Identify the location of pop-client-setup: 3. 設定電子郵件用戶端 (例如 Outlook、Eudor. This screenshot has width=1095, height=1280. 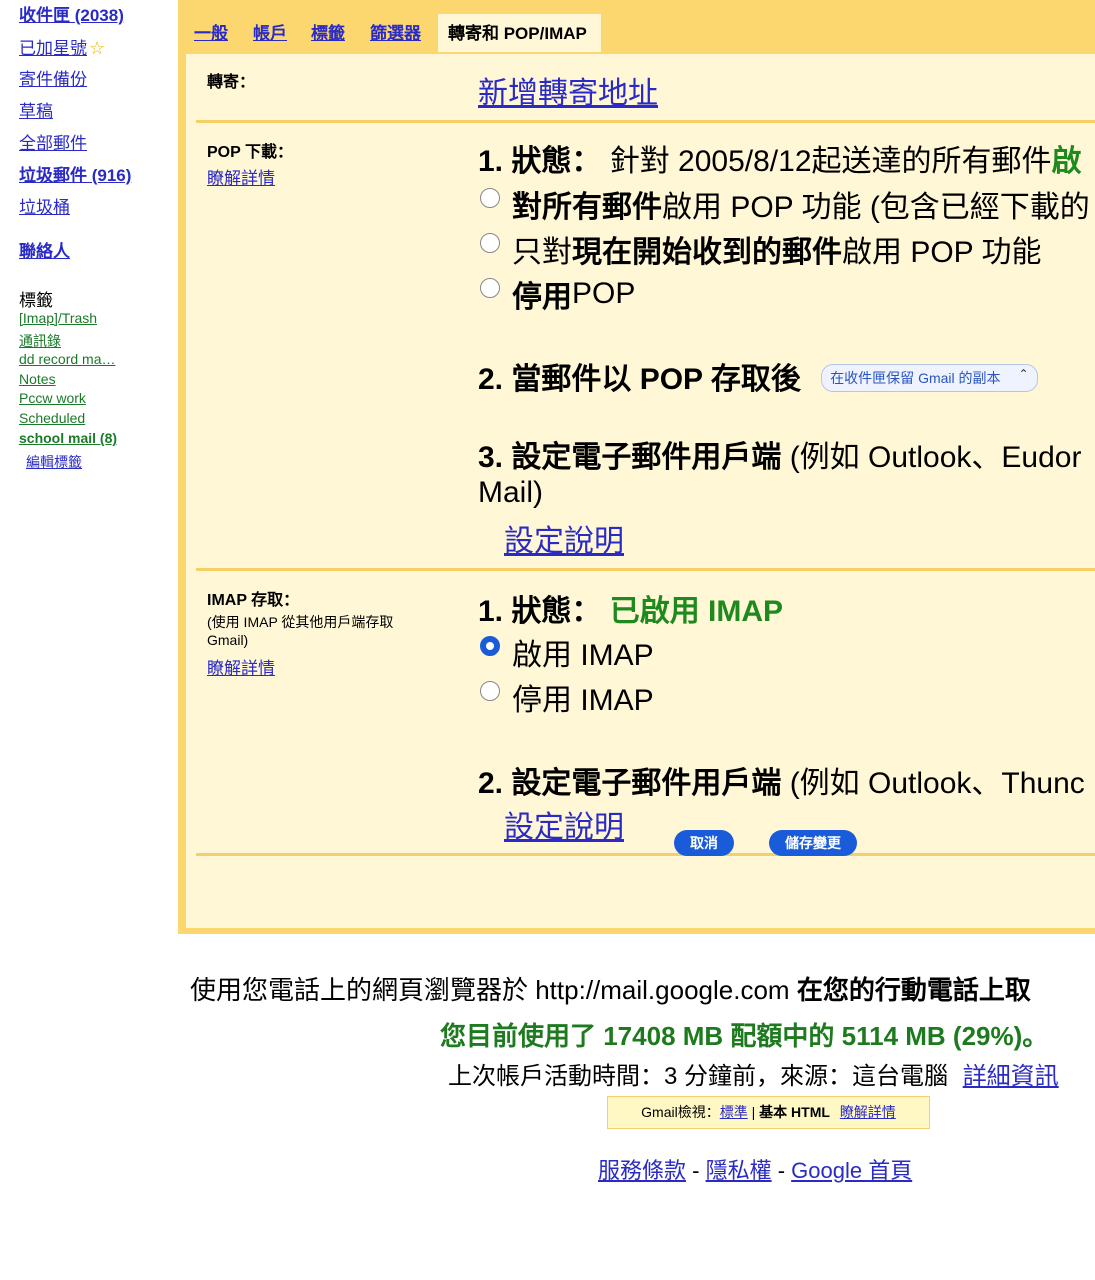
(779, 454).